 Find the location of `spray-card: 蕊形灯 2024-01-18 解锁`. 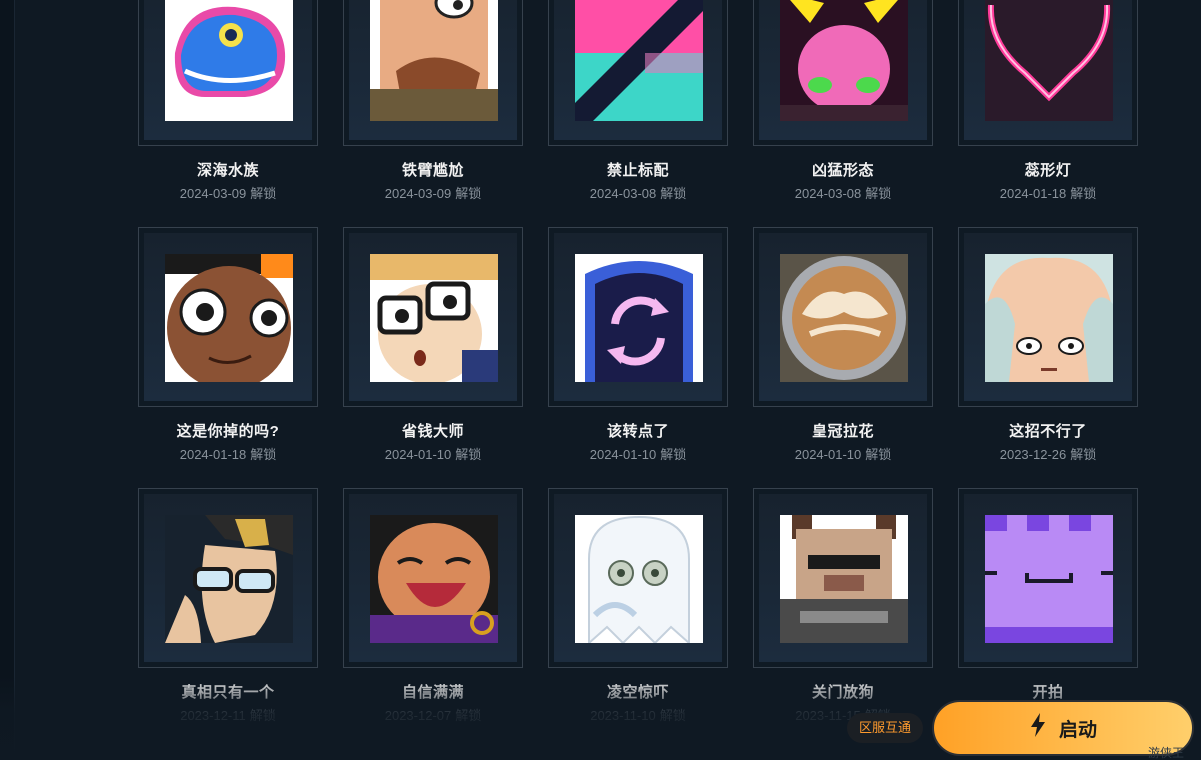

spray-card: 蕊形灯 2024-01-18 解锁 is located at coordinates (1048, 103).